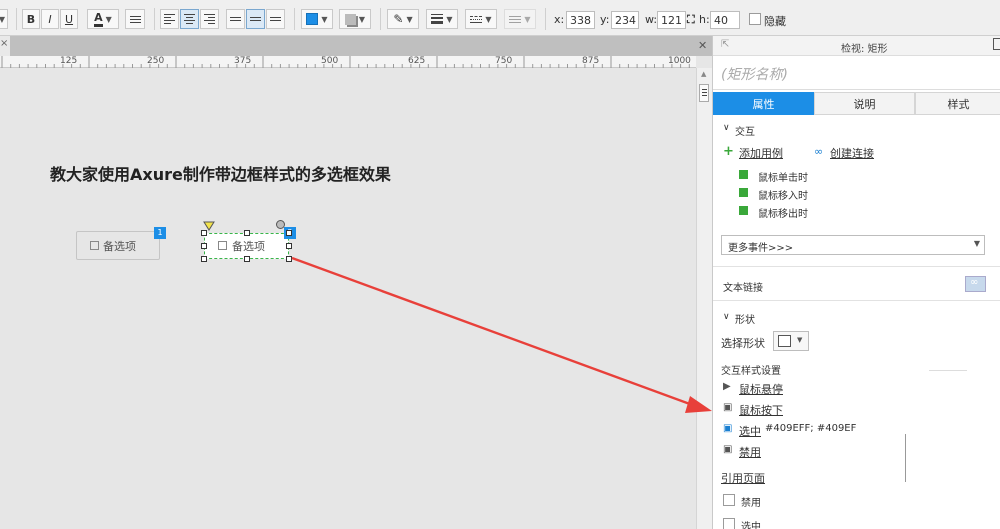 The width and height of the screenshot is (1000, 529). I want to click on scroll-up-icon: ▲, so click(703, 74).